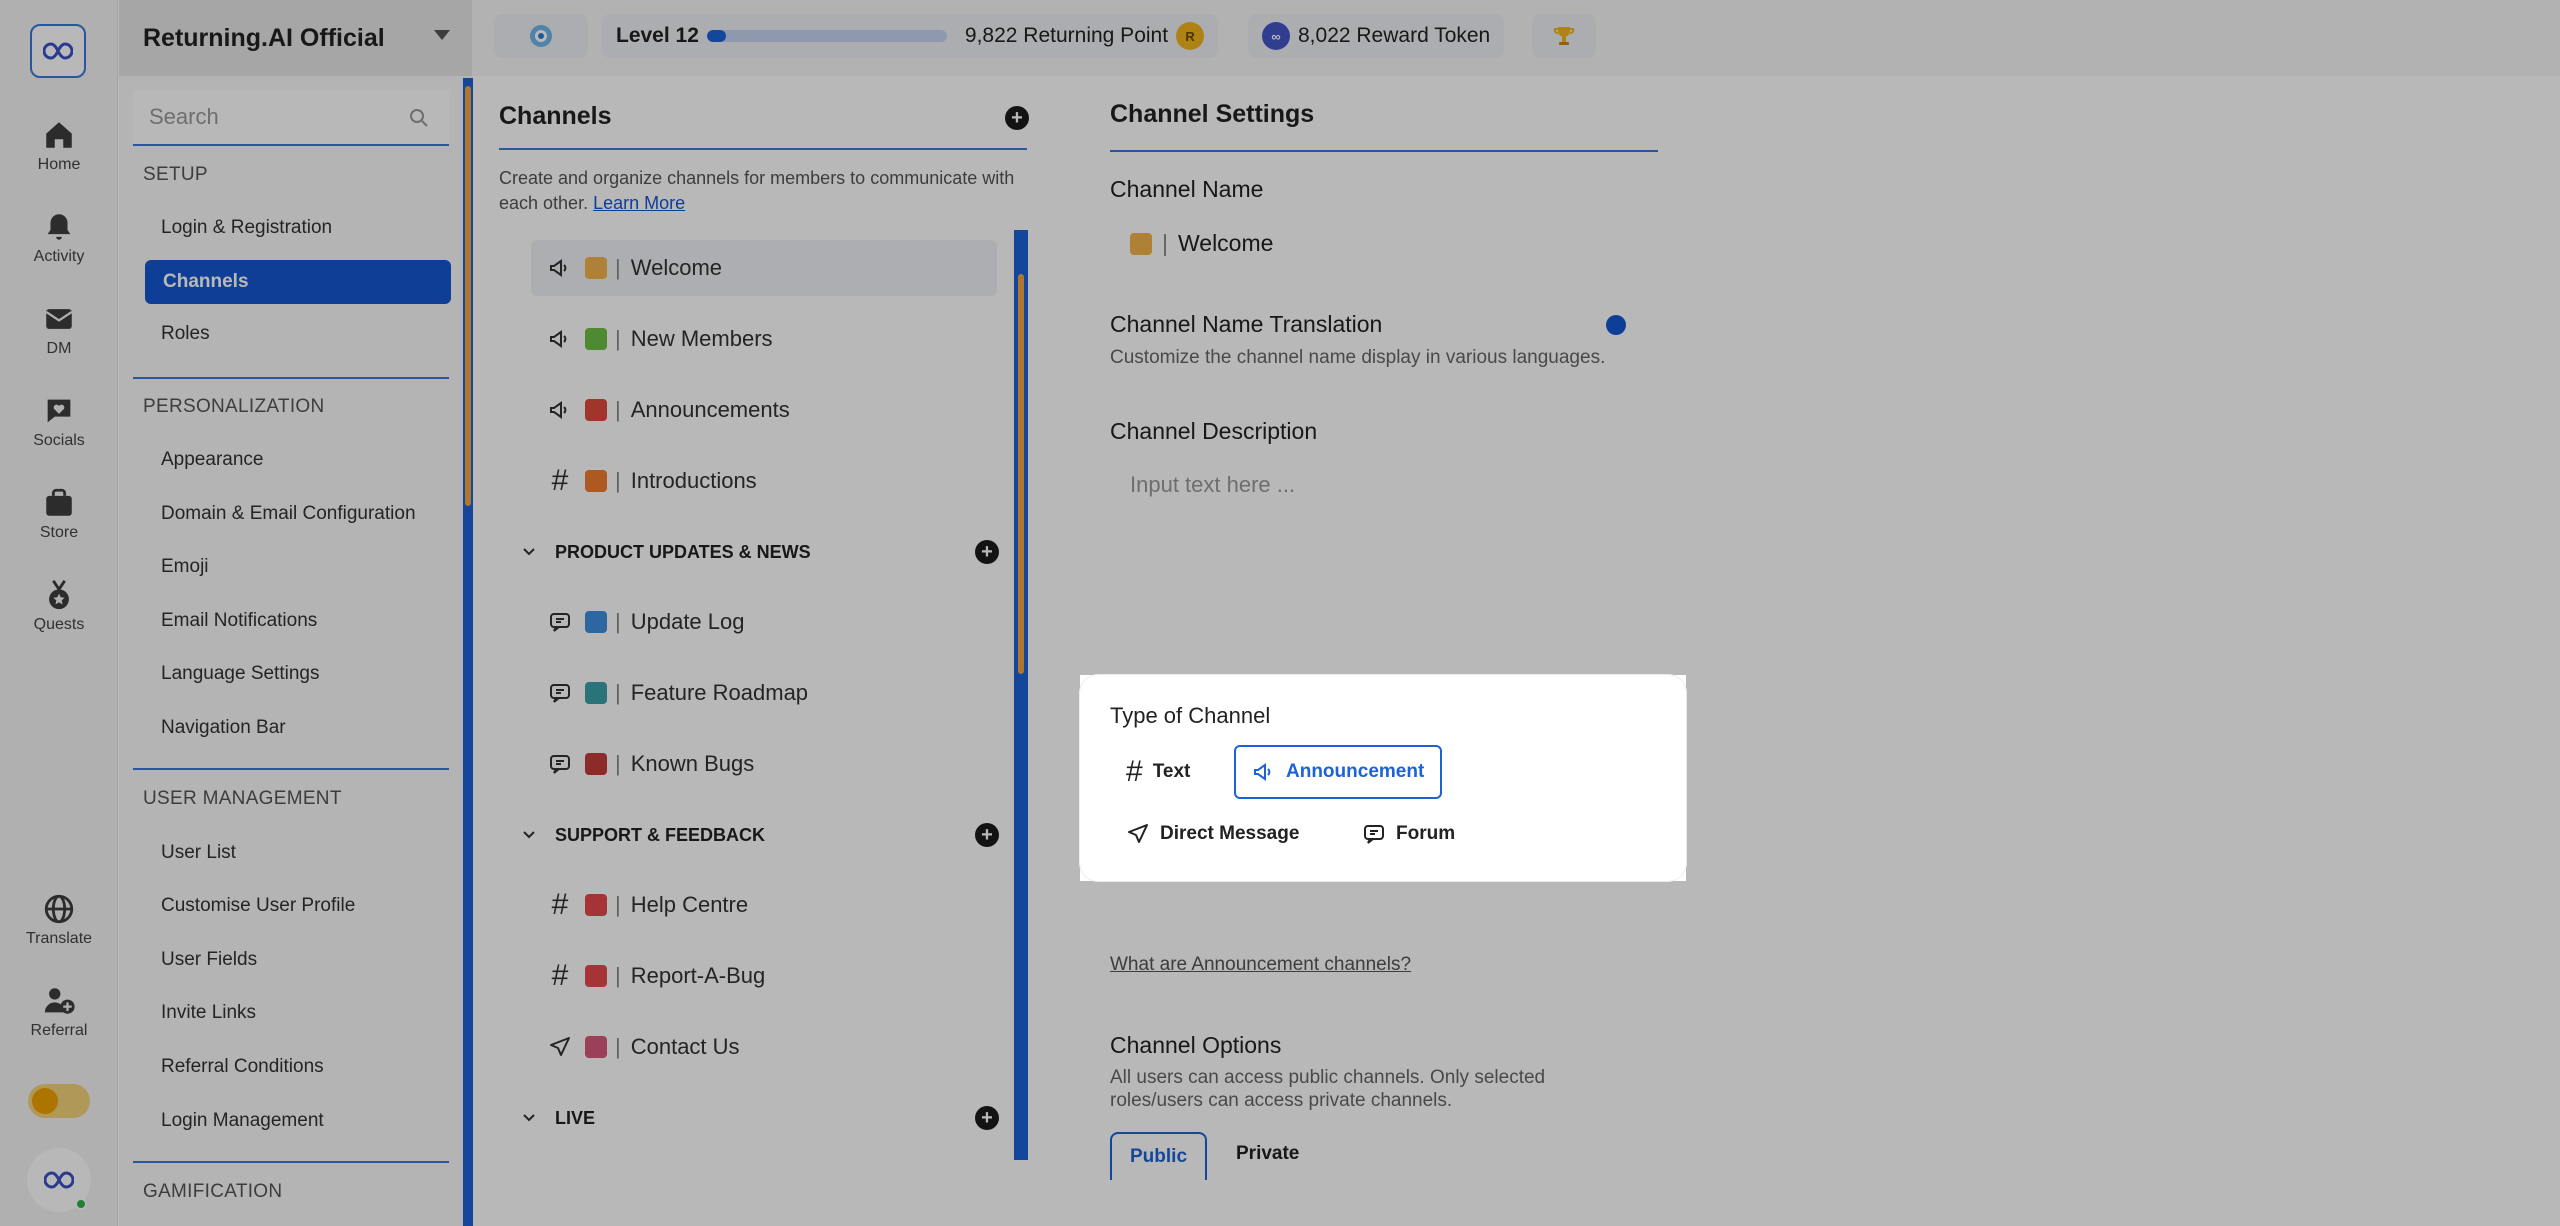 This screenshot has height=1226, width=2560. Describe the element at coordinates (719, 692) in the screenshot. I see `channel-name: Feature Roadmap` at that location.